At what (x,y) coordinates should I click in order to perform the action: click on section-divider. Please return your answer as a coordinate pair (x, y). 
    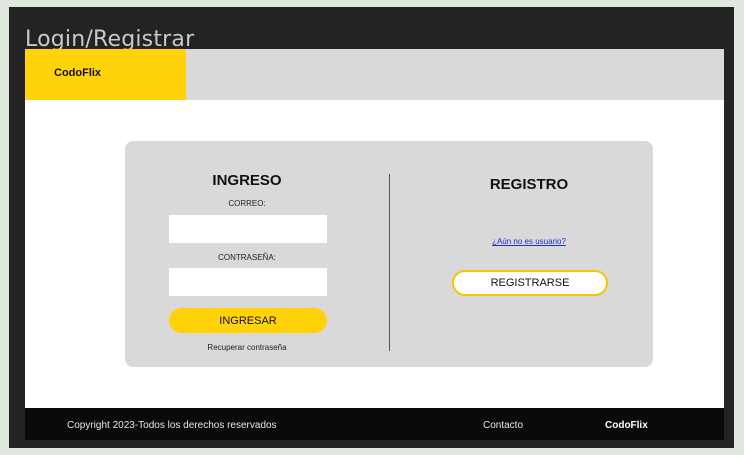
    Looking at the image, I should click on (389, 262).